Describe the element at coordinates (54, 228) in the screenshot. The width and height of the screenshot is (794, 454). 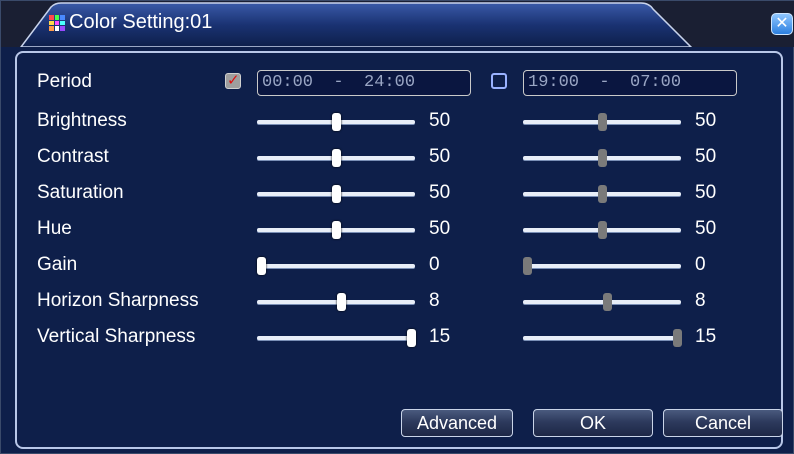
I see `setting-label: Hue` at that location.